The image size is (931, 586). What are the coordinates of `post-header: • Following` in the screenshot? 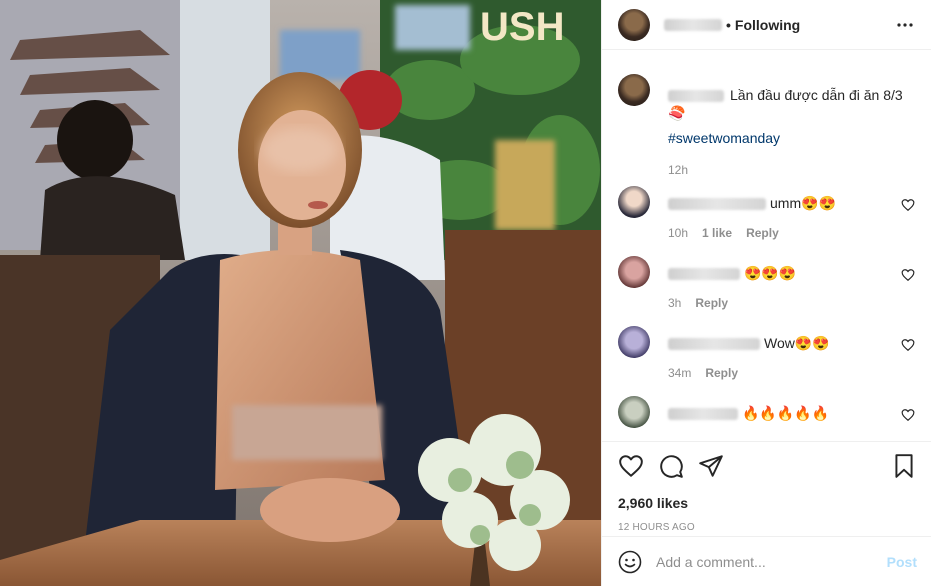 It's located at (766, 25).